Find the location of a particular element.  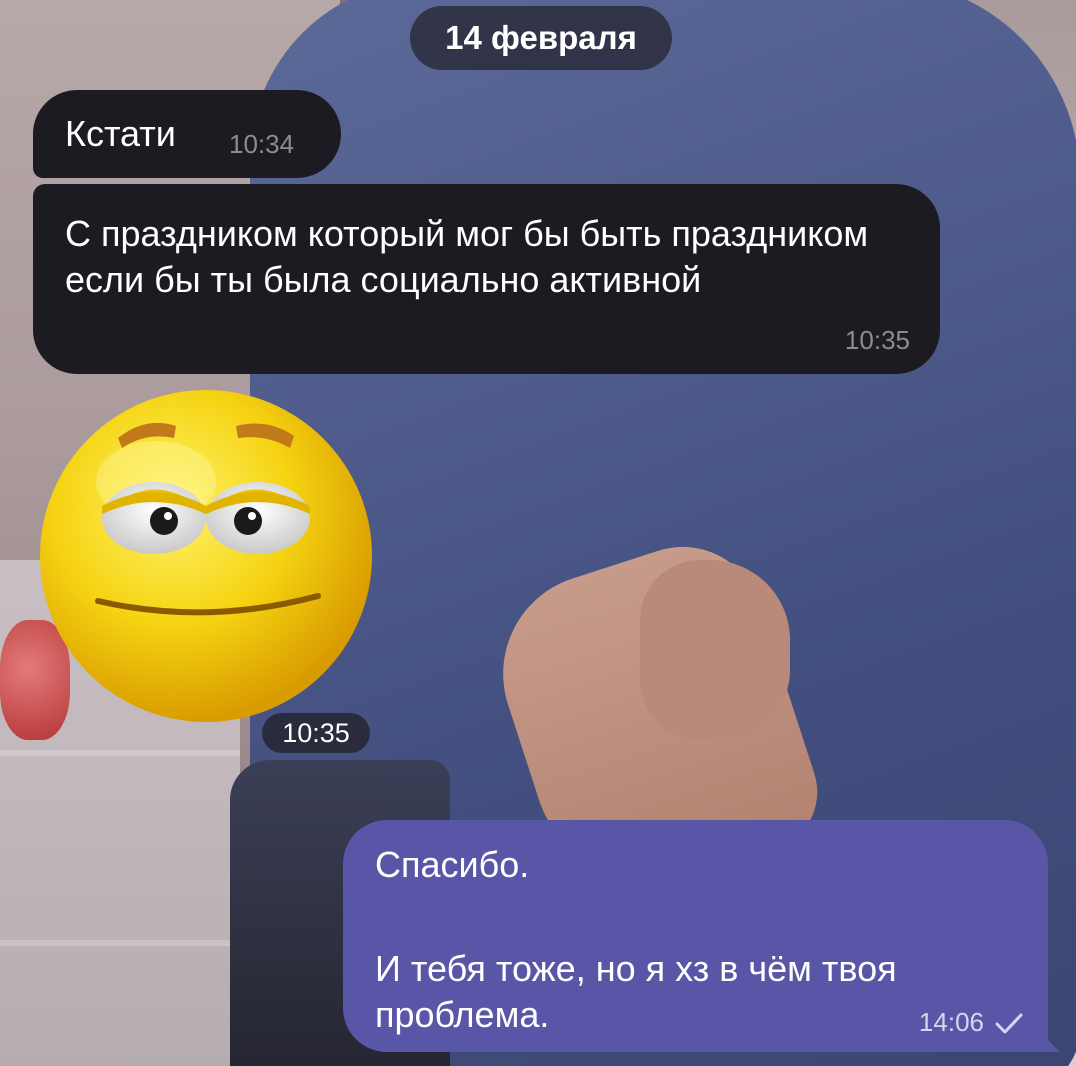

message-text: Кстати is located at coordinates (120, 133).